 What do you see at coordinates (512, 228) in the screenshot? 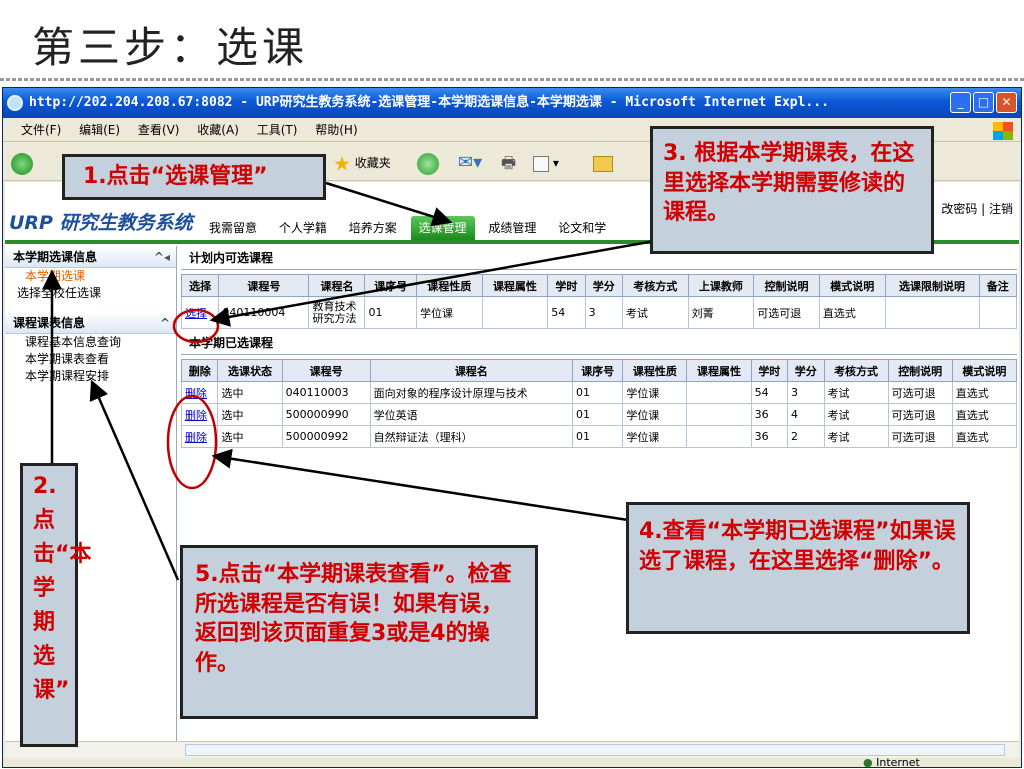
I see `nav-grades: 成绩管理` at bounding box center [512, 228].